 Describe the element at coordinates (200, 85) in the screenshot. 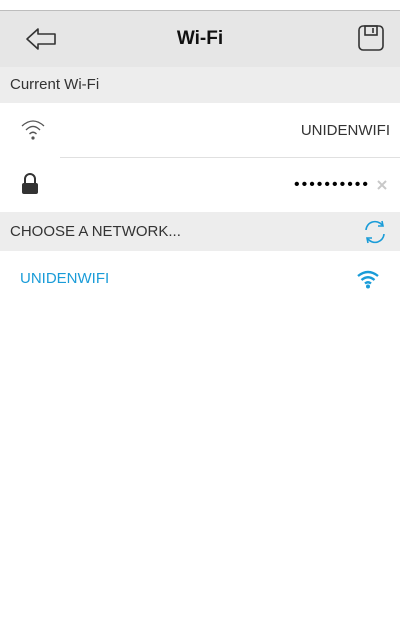

I see `section-current-wifi: Current Wi-Fi` at that location.